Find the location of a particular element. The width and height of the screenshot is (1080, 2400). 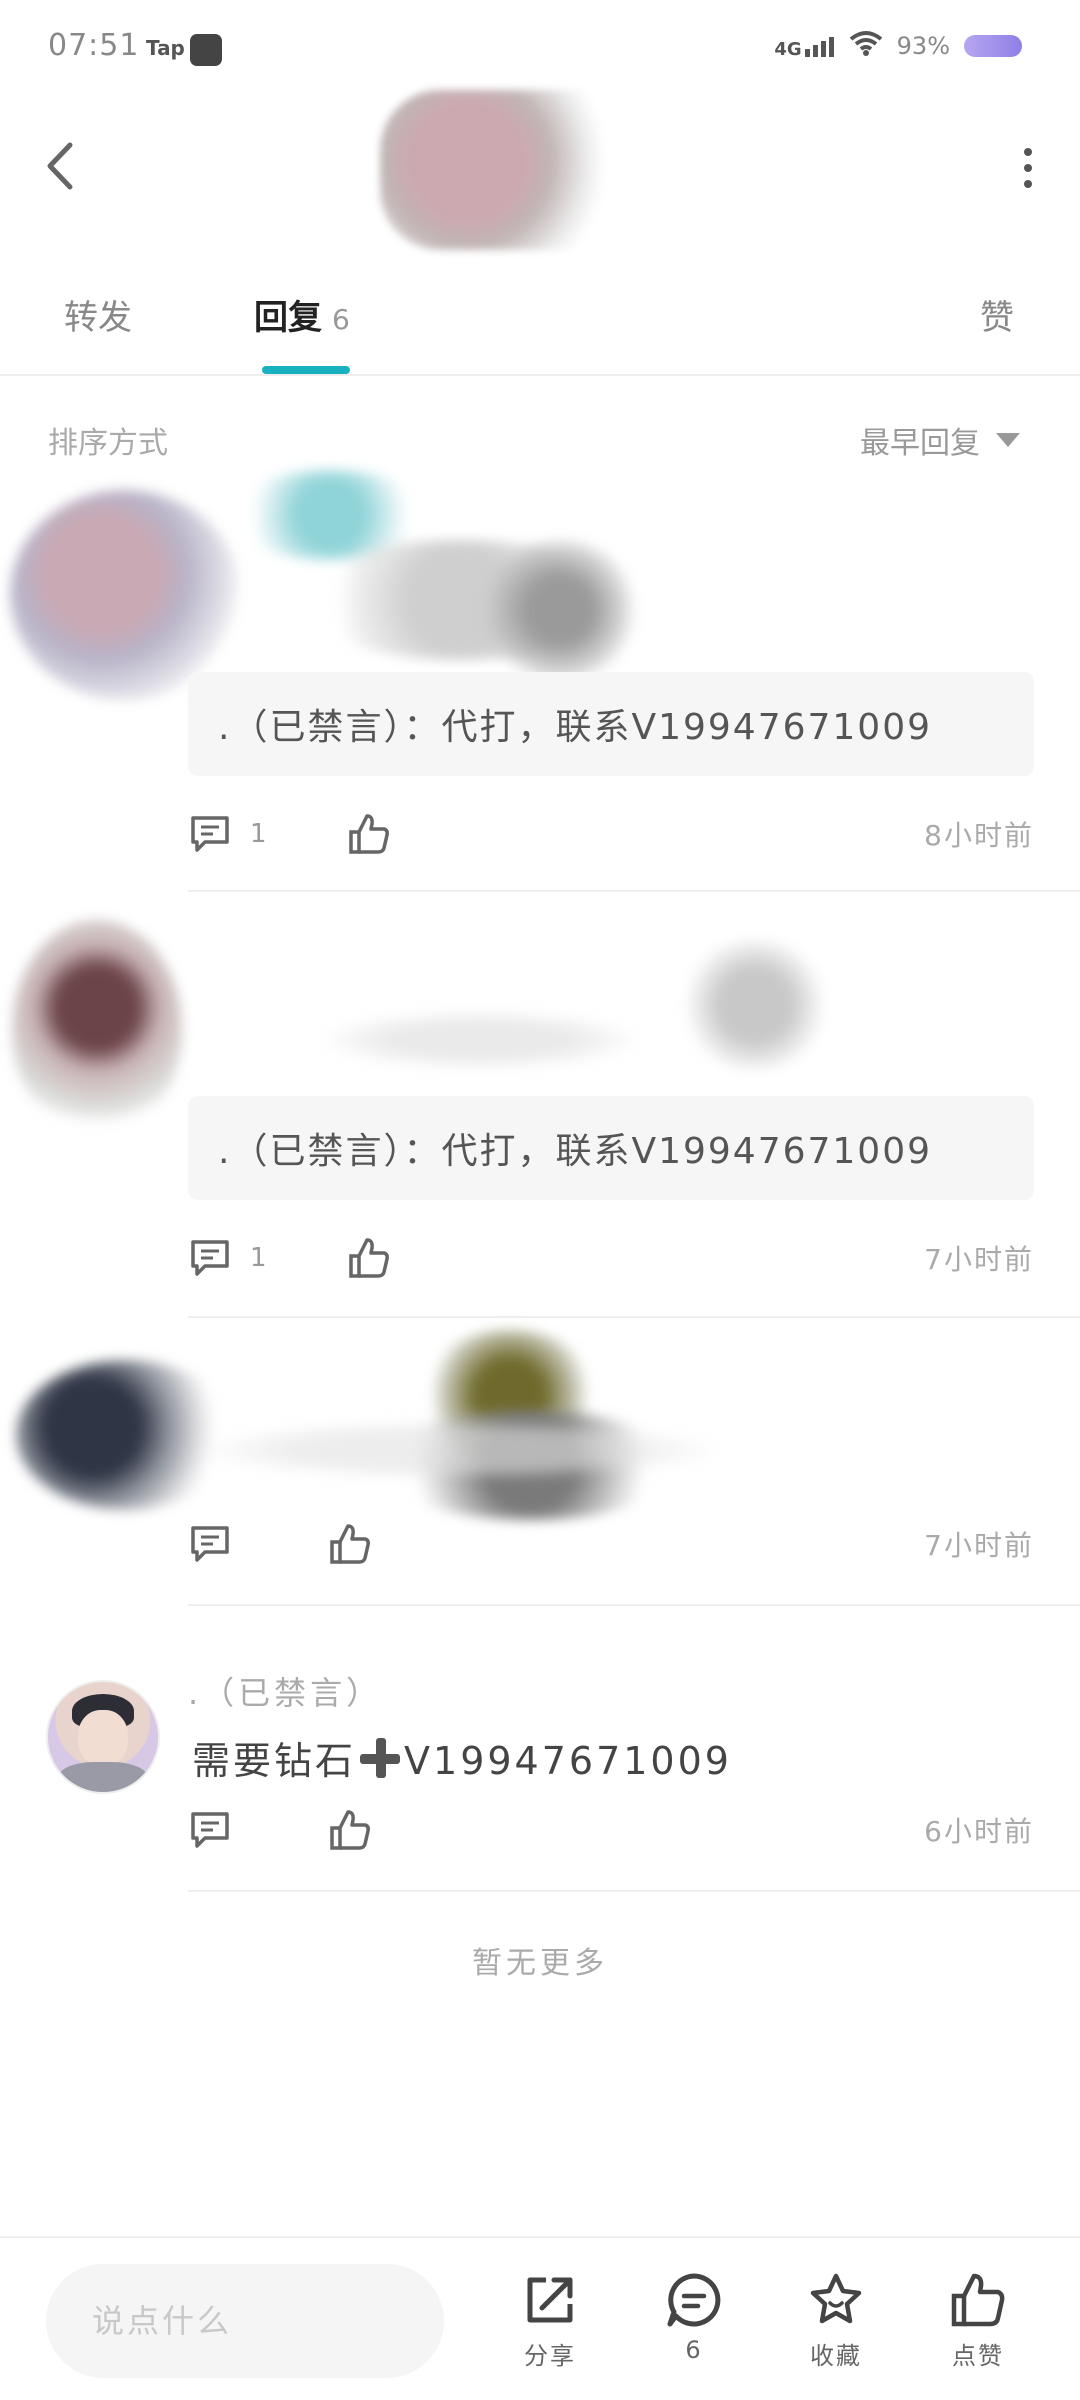

tab-active-indicator is located at coordinates (306, 370).